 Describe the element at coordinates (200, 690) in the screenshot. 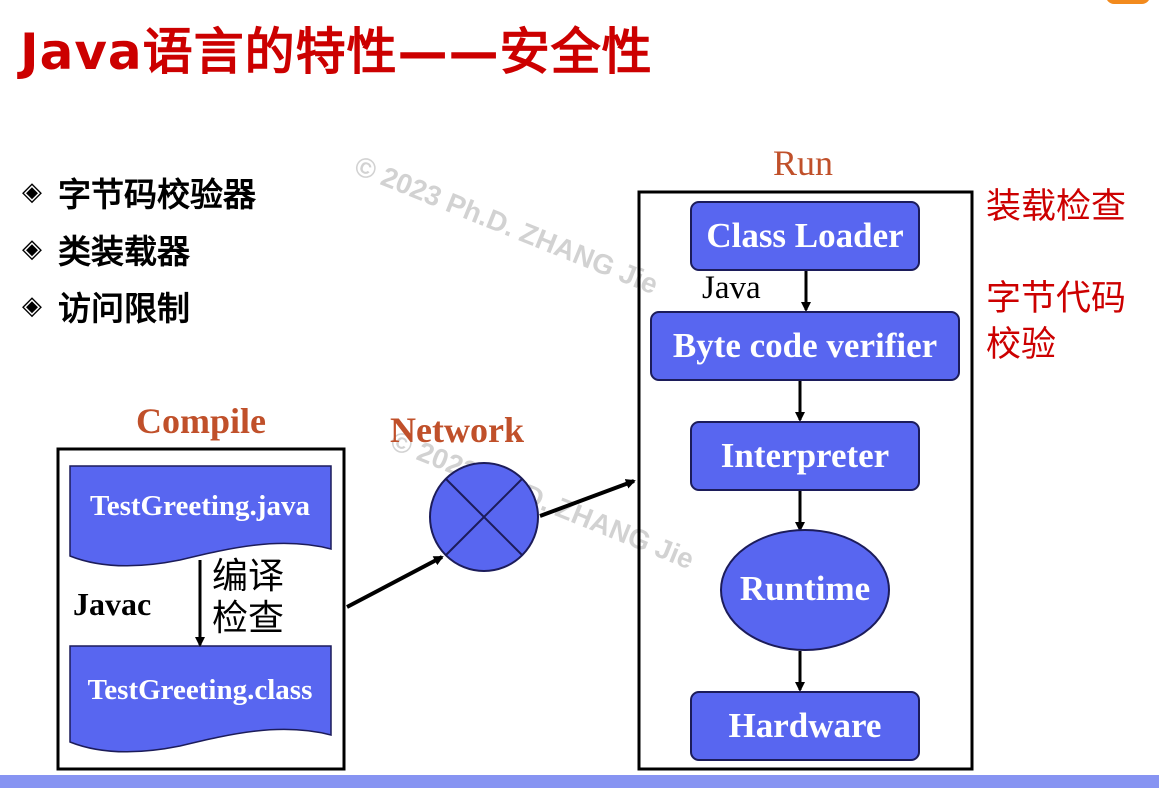

I see `class-file-label: TestGreeting.class` at that location.